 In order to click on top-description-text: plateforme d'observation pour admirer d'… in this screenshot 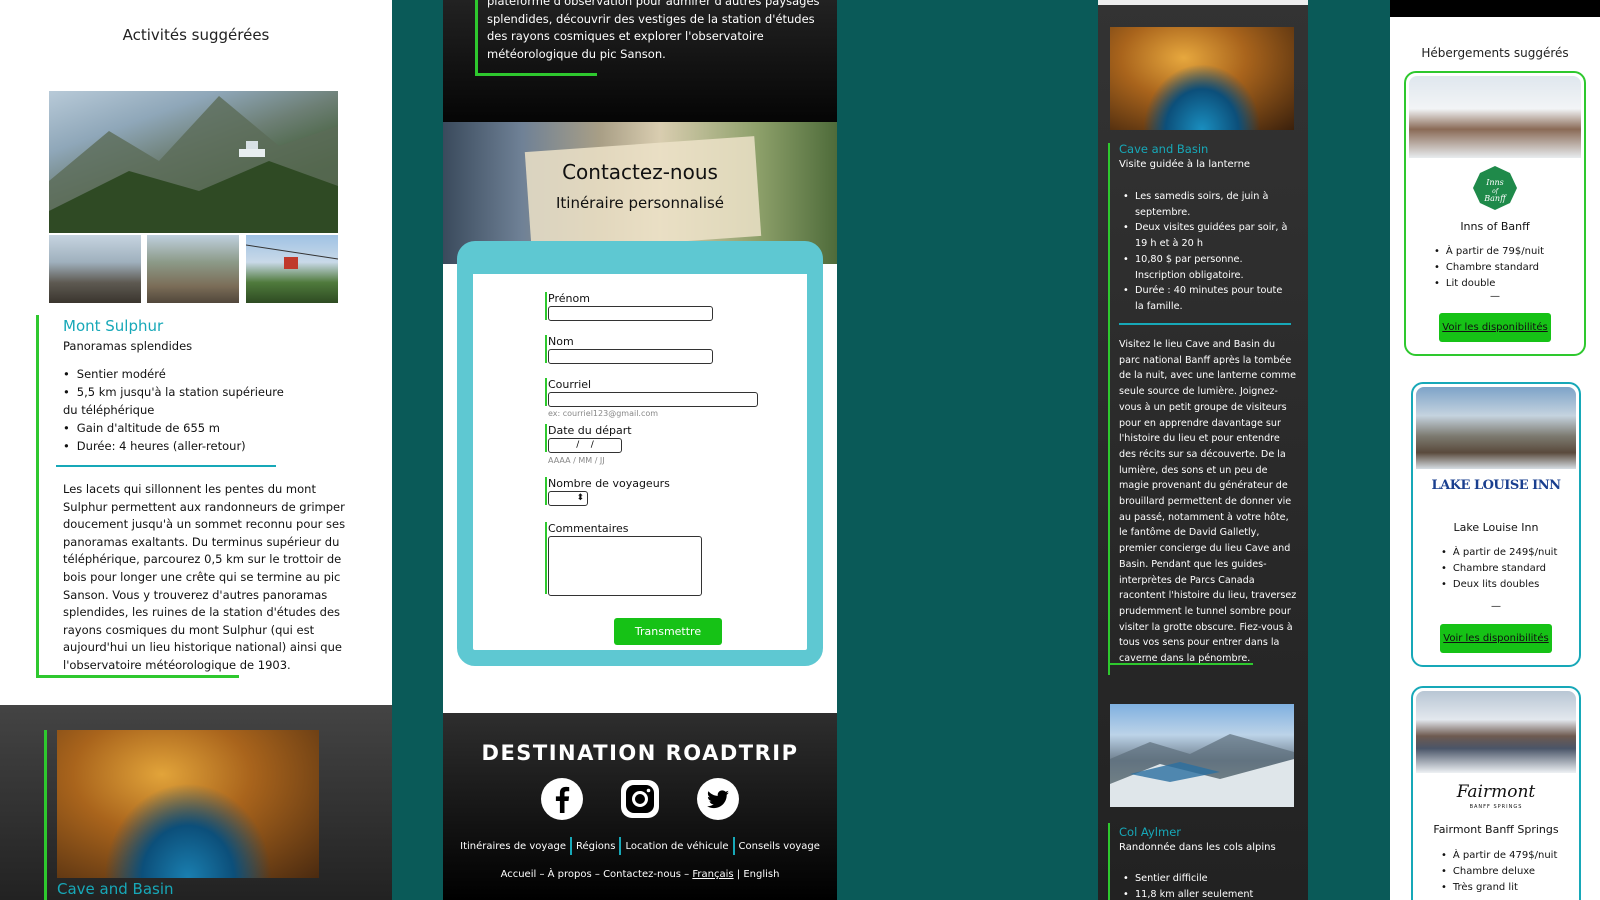, I will do `click(653, 30)`.